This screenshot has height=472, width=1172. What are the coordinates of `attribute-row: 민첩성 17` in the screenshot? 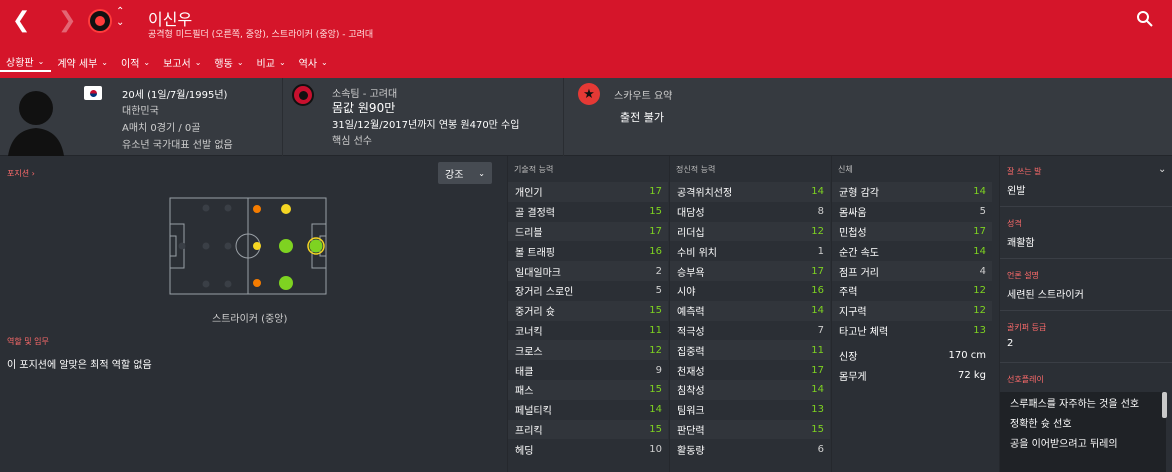 It's located at (912, 231).